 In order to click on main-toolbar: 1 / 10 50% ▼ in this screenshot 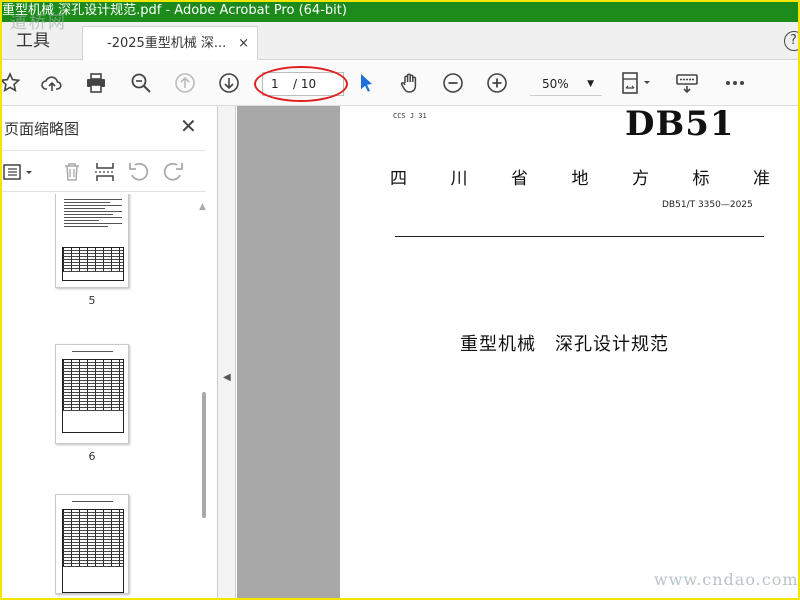, I will do `click(400, 83)`.